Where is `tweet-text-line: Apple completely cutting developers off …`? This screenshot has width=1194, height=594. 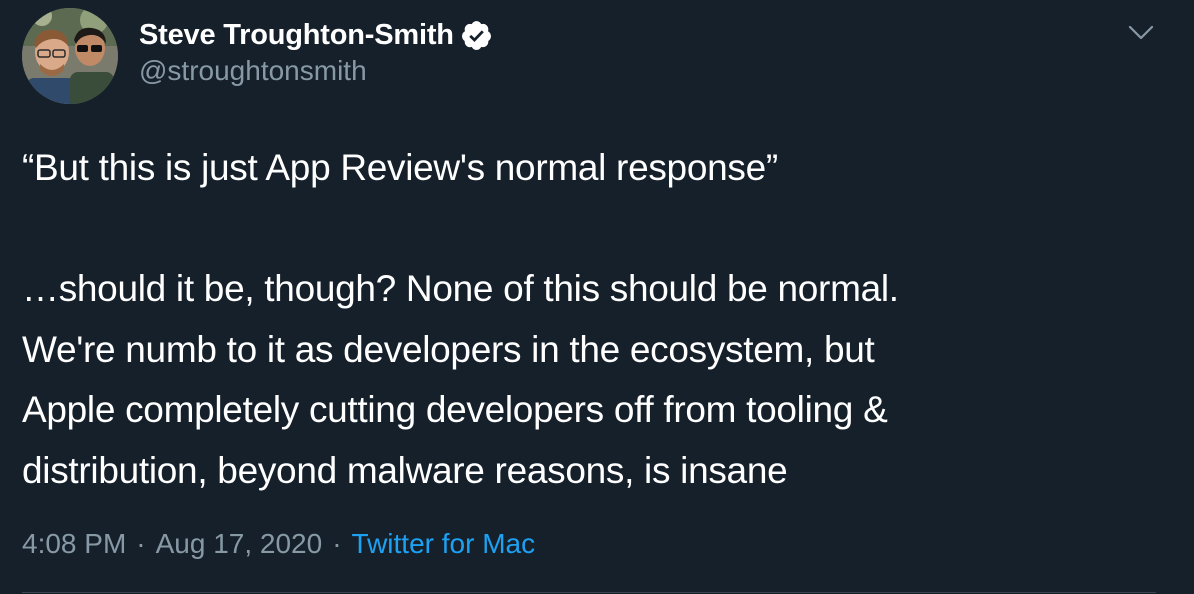 tweet-text-line: Apple completely cutting developers off … is located at coordinates (455, 409).